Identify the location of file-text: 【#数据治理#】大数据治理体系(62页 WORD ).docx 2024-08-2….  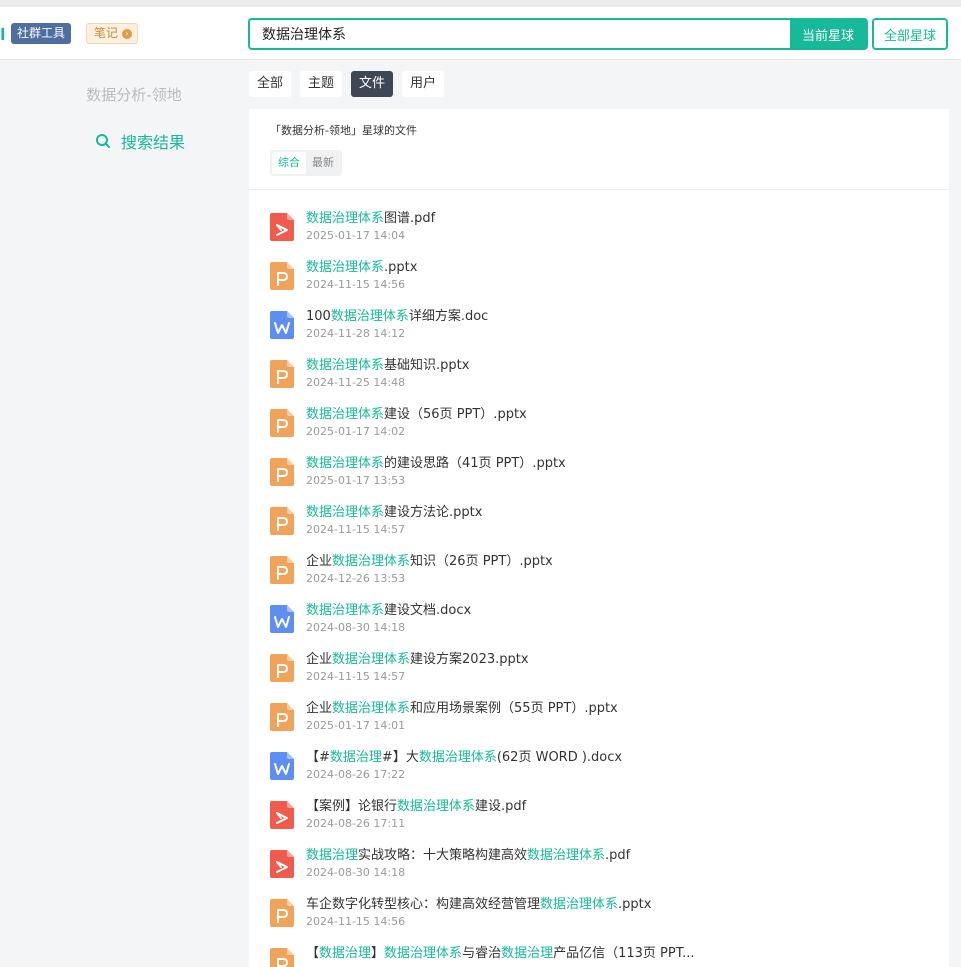
(464, 765).